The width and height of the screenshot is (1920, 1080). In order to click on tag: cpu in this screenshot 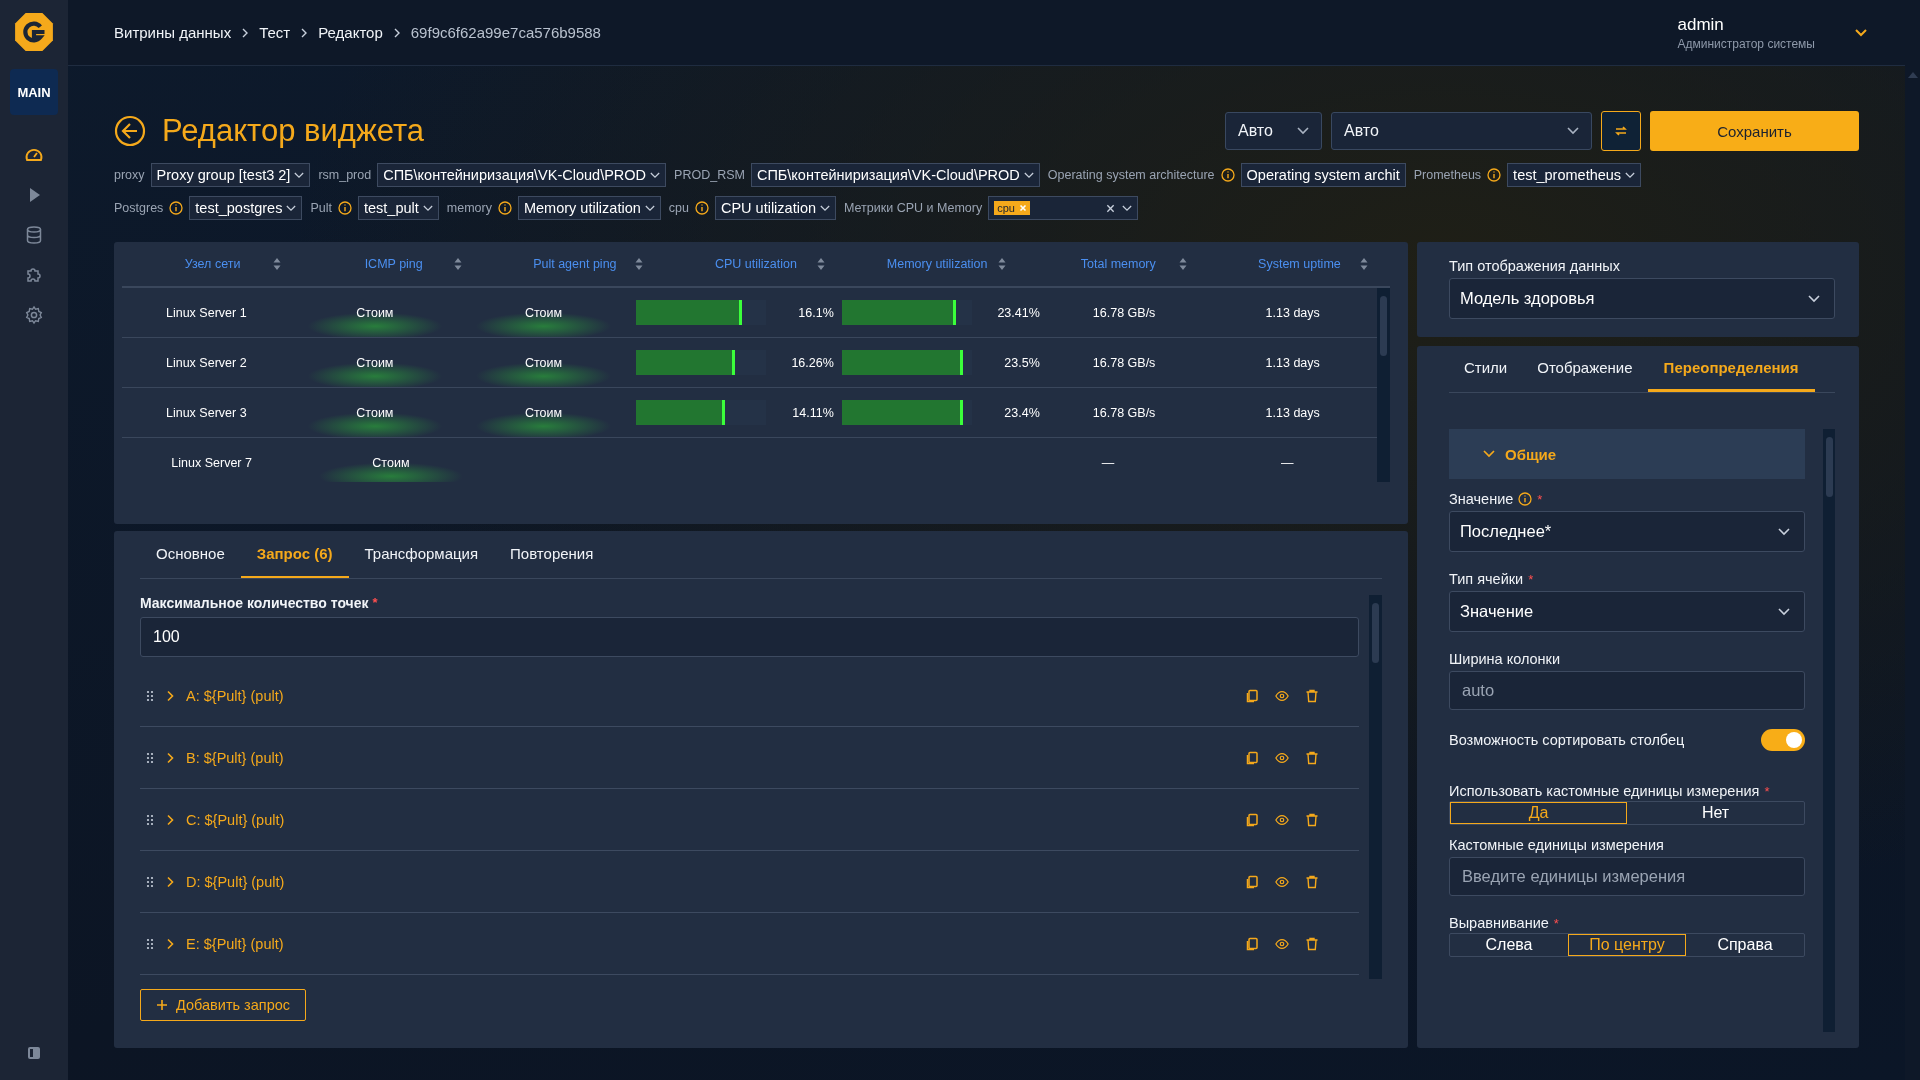, I will do `click(1012, 208)`.